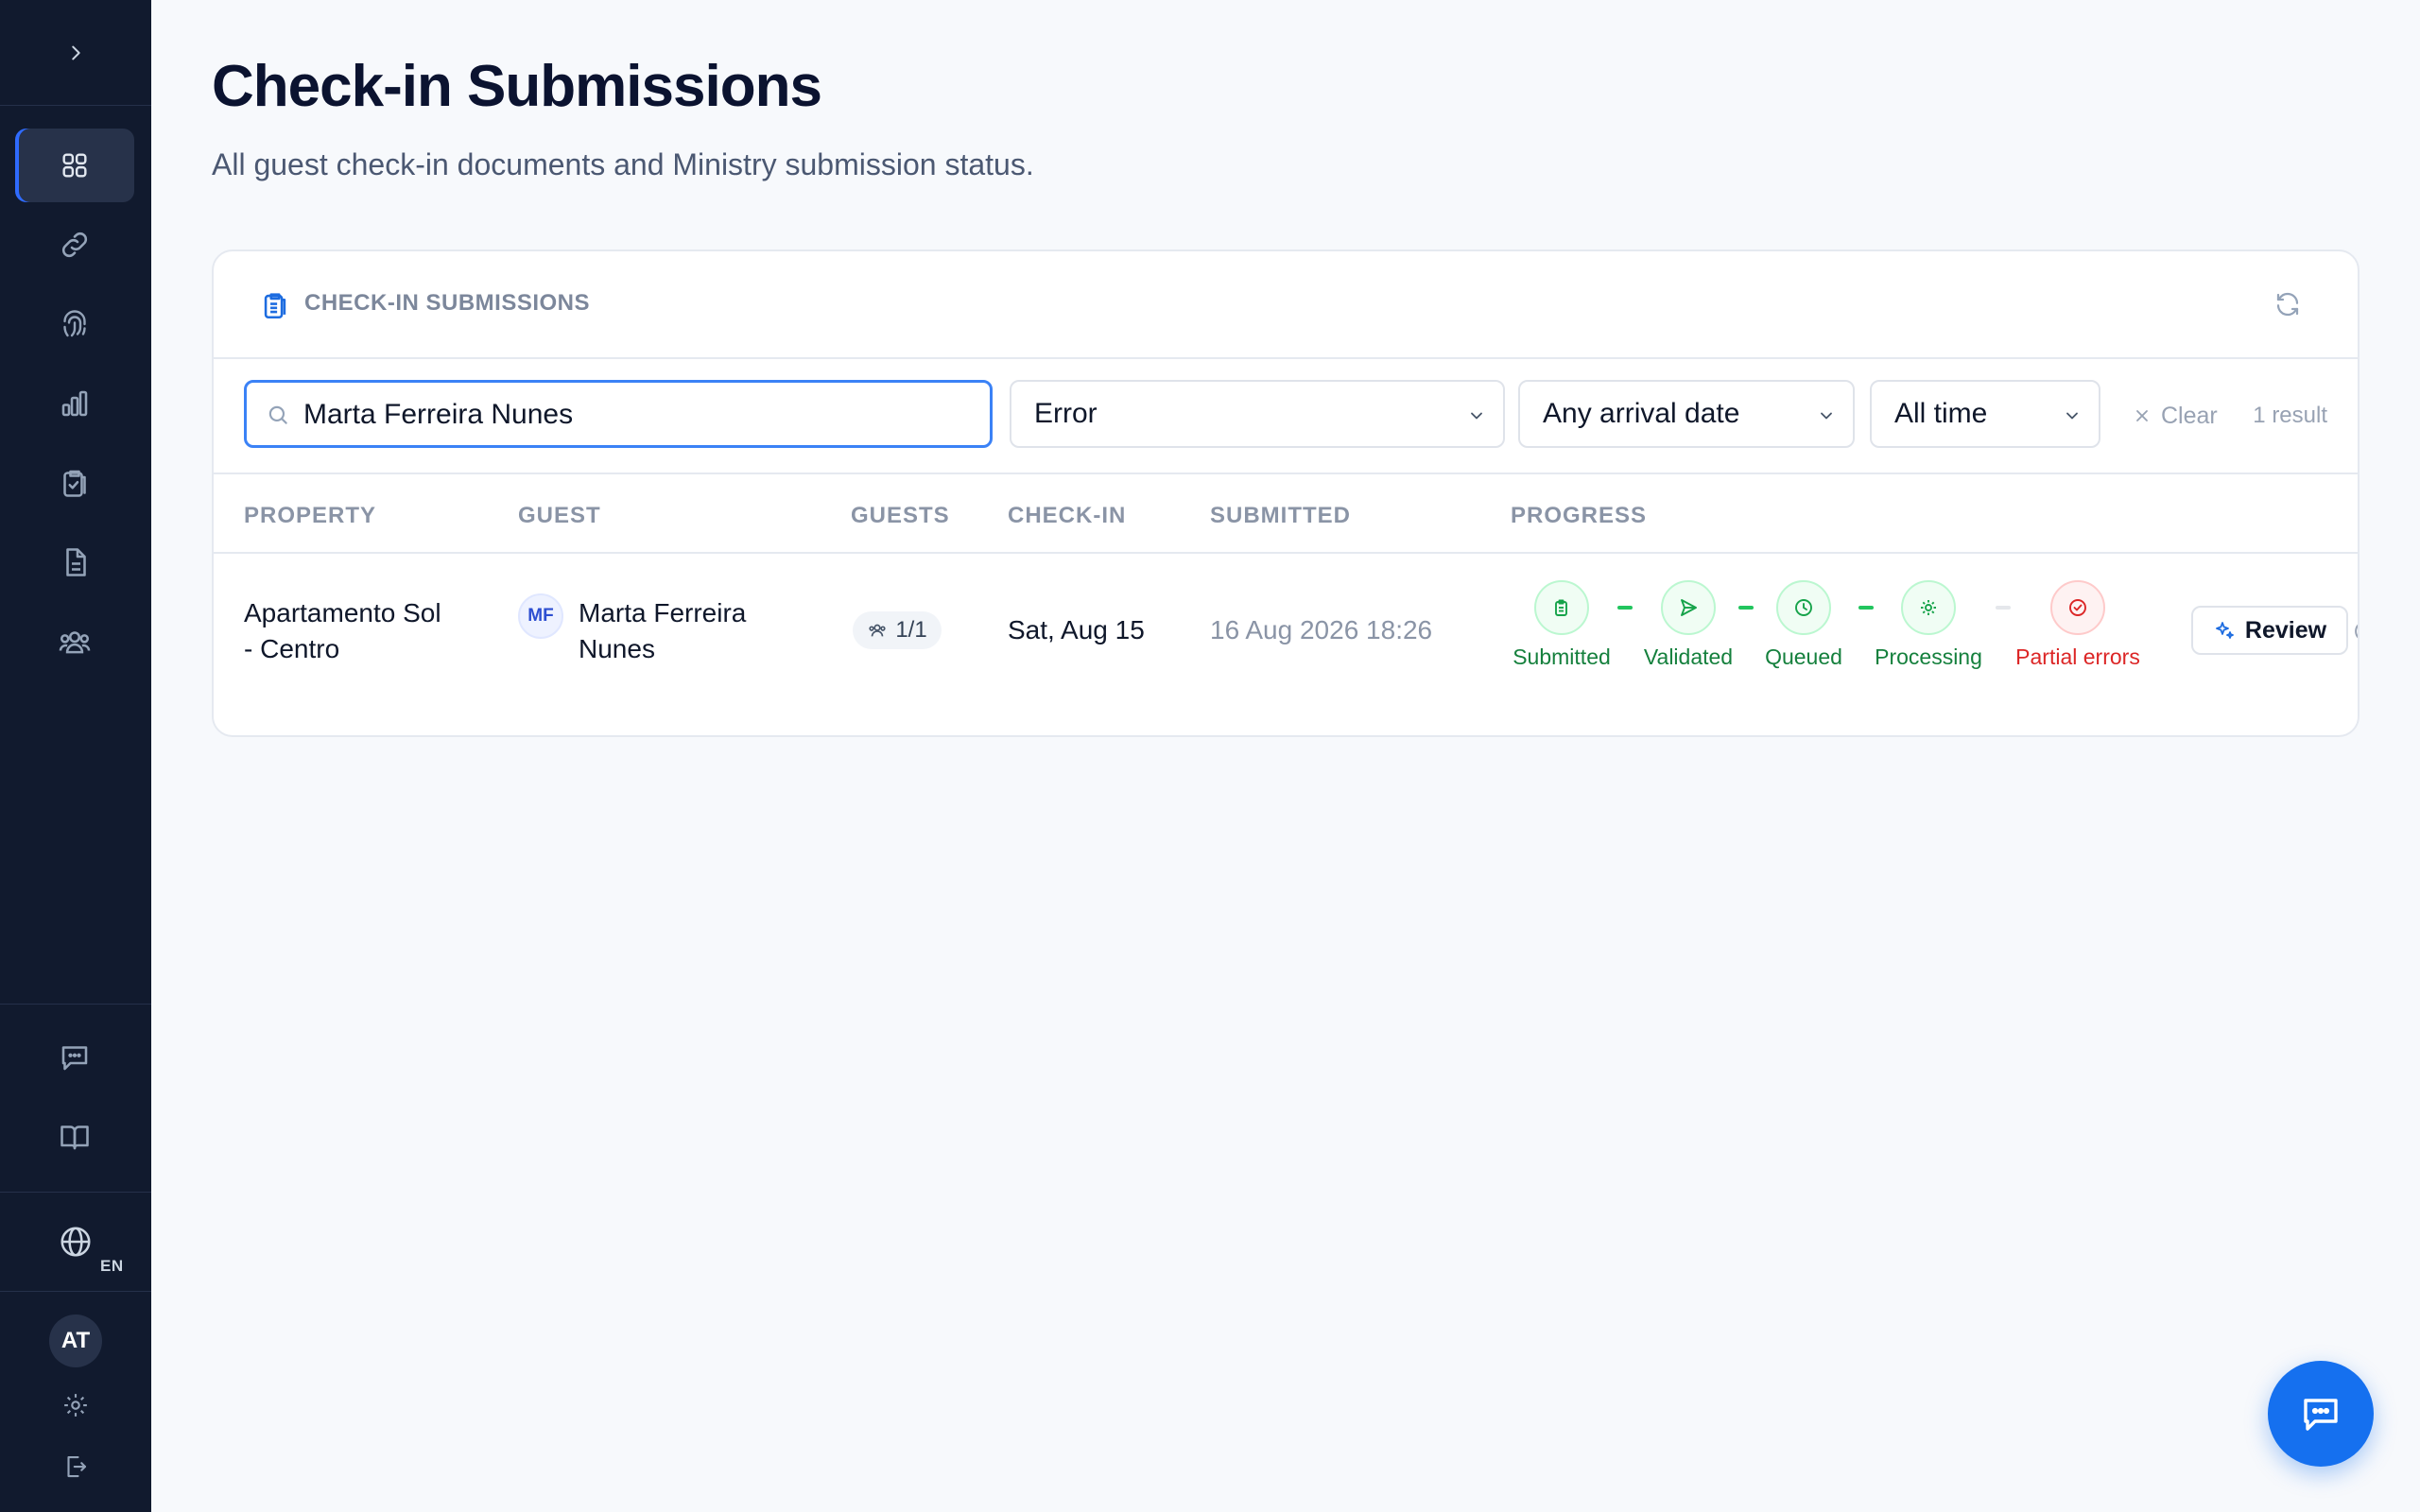  I want to click on sidebar-item-documents, so click(74, 562).